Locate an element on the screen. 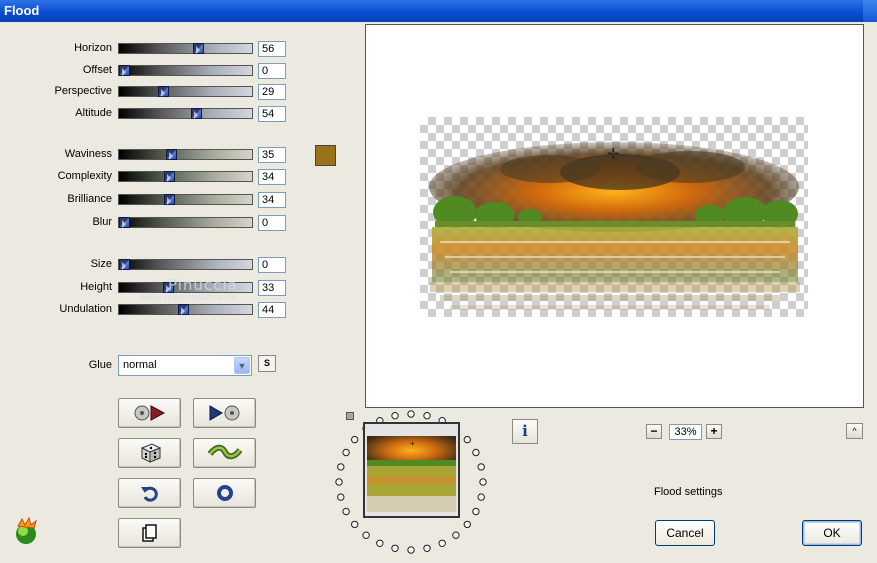 This screenshot has width=877, height=563. zoom-level: 33% is located at coordinates (685, 432).